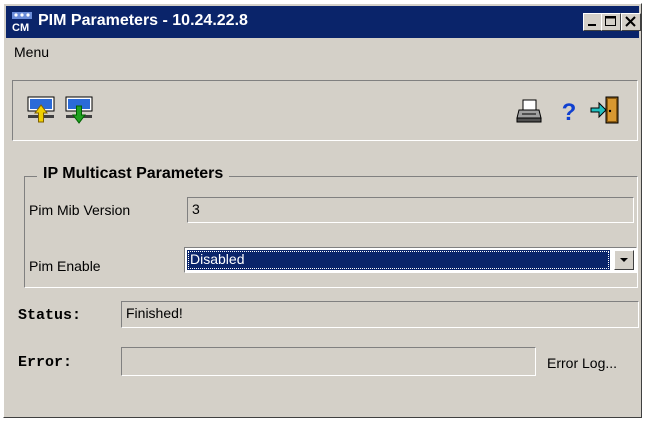 Image resolution: width=649 pixels, height=423 pixels. I want to click on download-icon, so click(79, 110).